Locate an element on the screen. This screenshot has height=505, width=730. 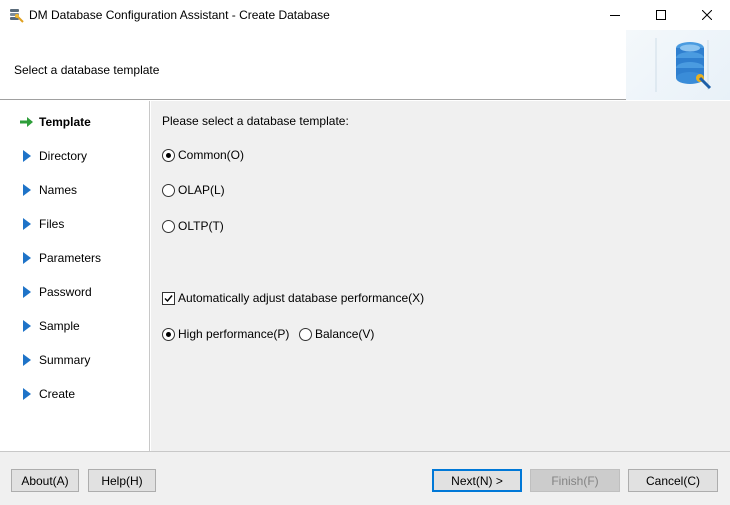
sidebar-item-summary: Summary is located at coordinates (75, 360).